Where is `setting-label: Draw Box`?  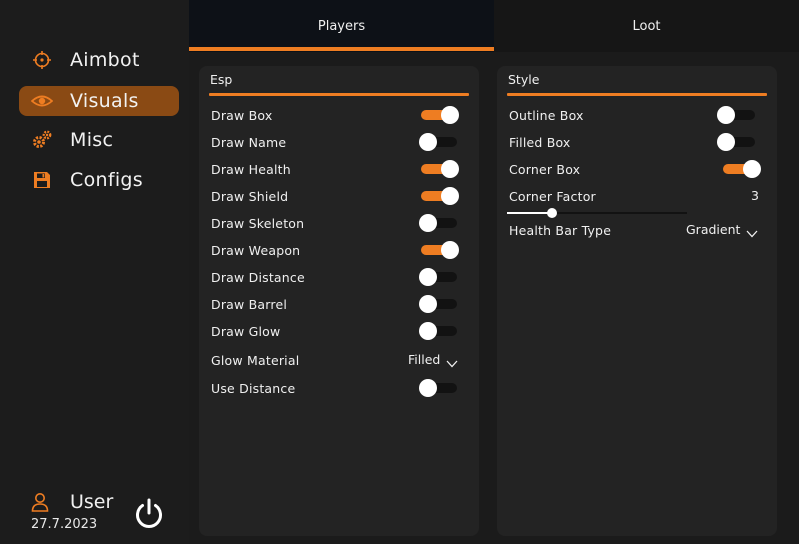
setting-label: Draw Box is located at coordinates (242, 115).